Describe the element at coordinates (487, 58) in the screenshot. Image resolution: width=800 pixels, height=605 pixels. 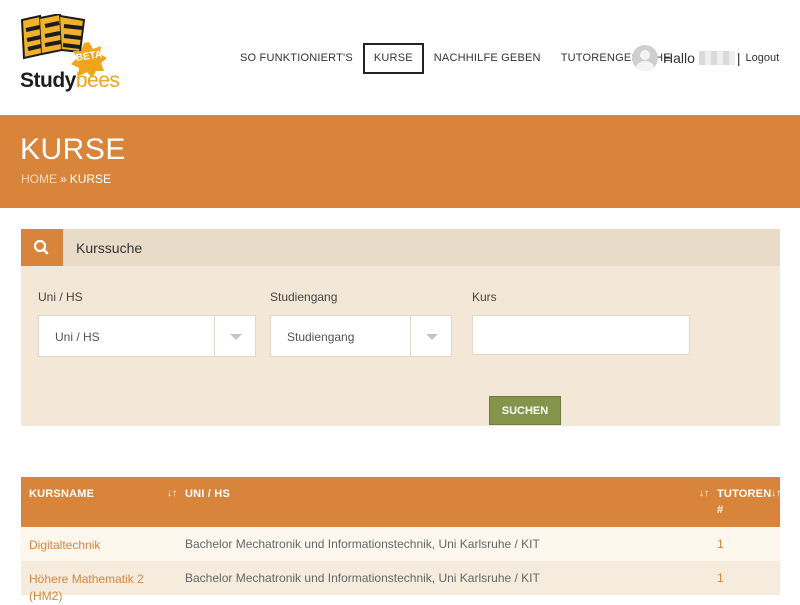
I see `nav-item-nachhilfe-geben: NACHHILFE GEBEN` at that location.